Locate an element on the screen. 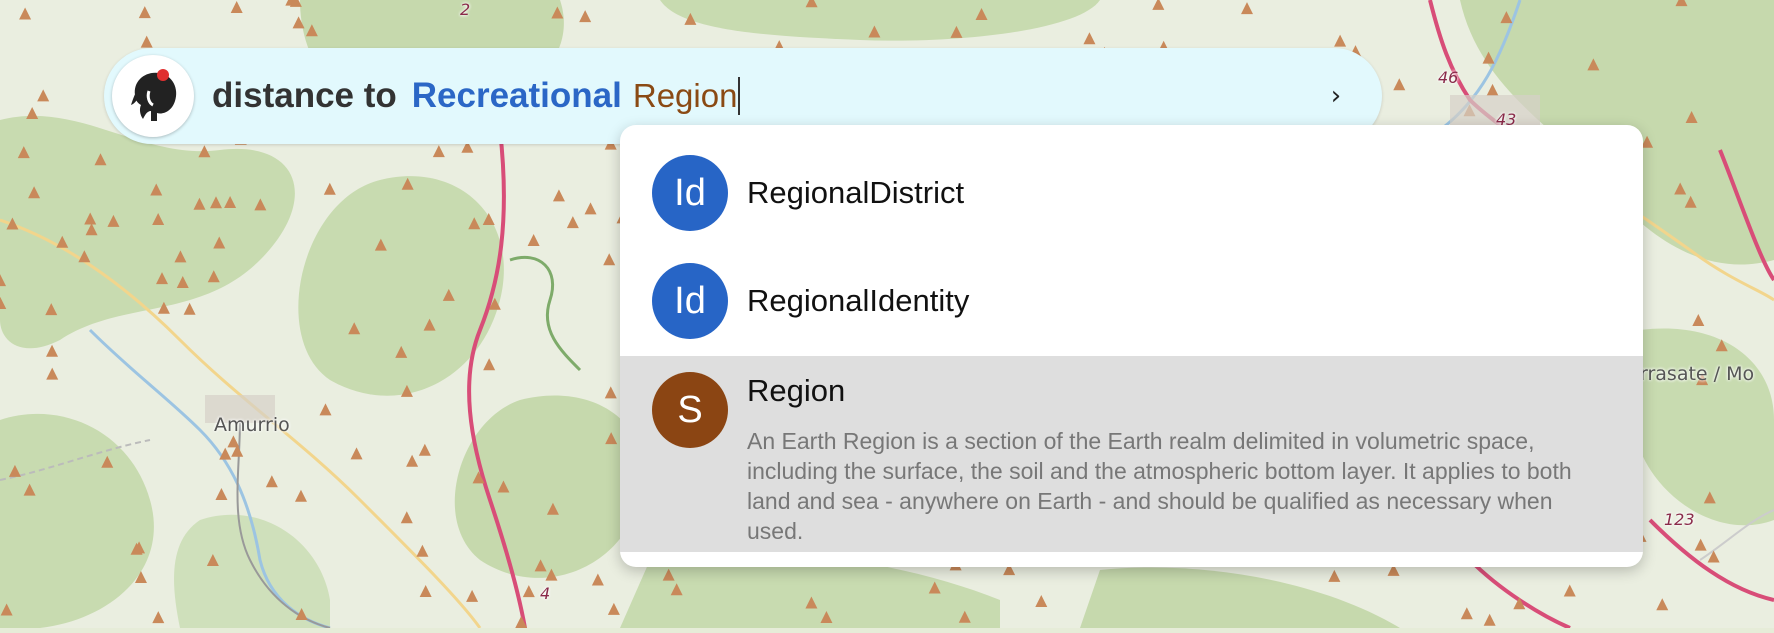 The height and width of the screenshot is (633, 1774). query-keyword-chip: Recreational is located at coordinates (517, 96).